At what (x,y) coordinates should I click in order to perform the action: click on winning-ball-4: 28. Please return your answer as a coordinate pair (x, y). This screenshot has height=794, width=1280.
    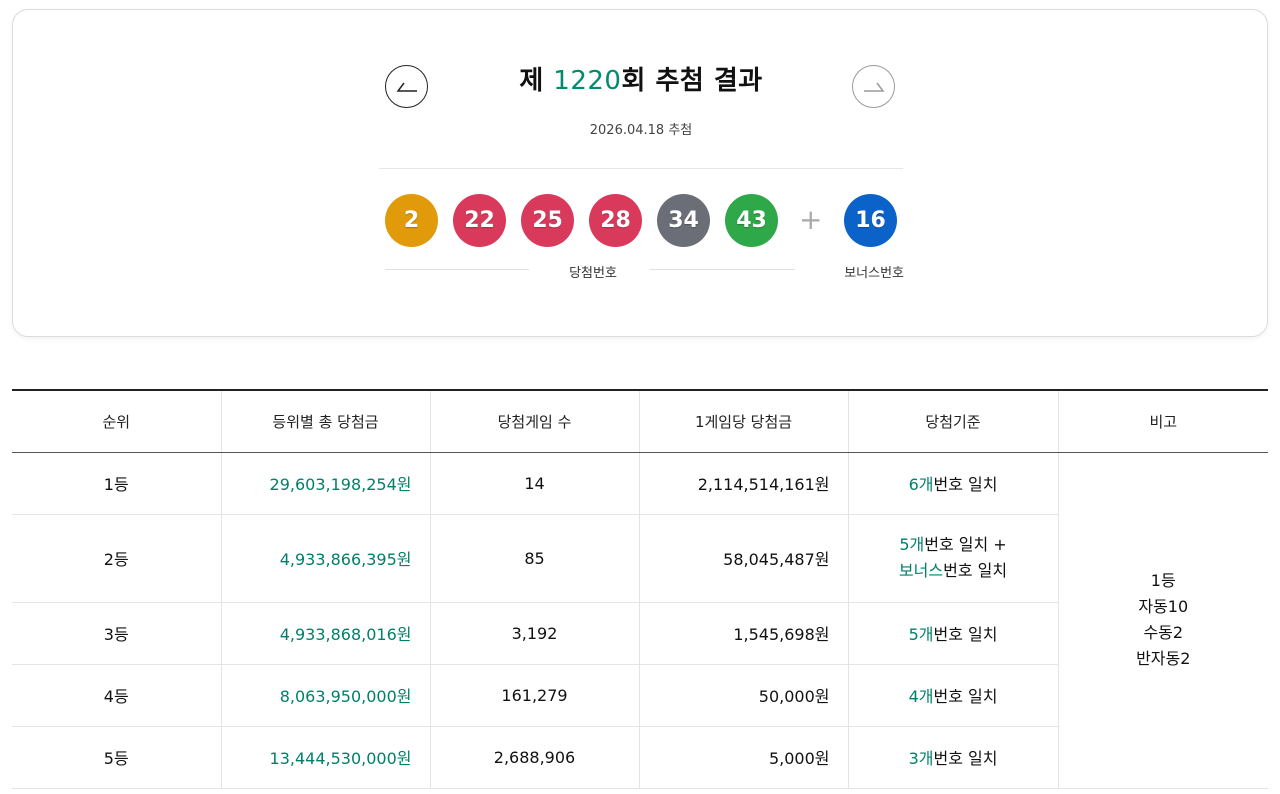
    Looking at the image, I should click on (615, 220).